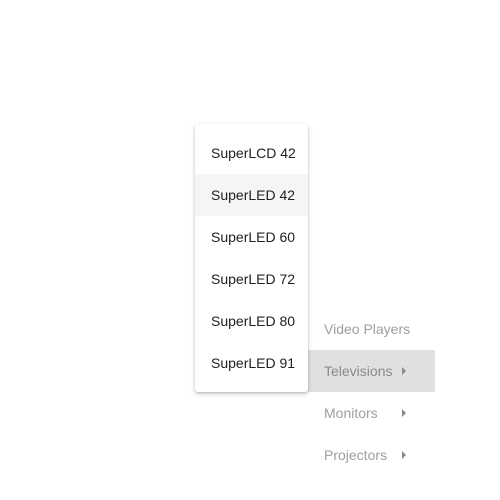 The height and width of the screenshot is (500, 500). Describe the element at coordinates (351, 413) in the screenshot. I see `menu-item-label: Monitors` at that location.